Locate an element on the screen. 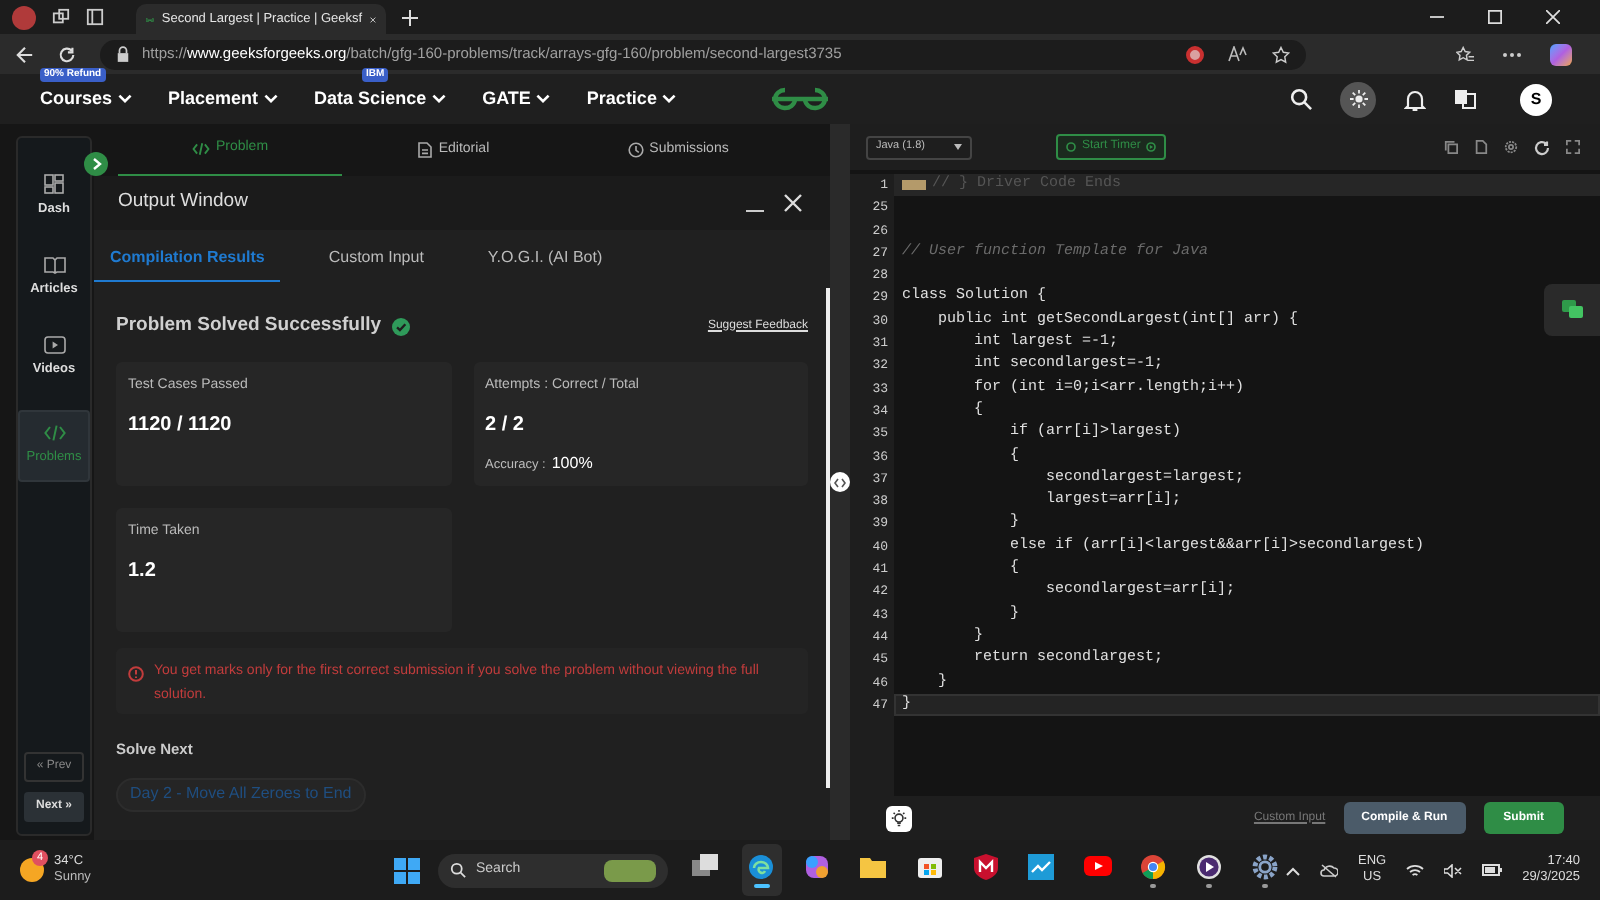  play-icon is located at coordinates (1151, 147).